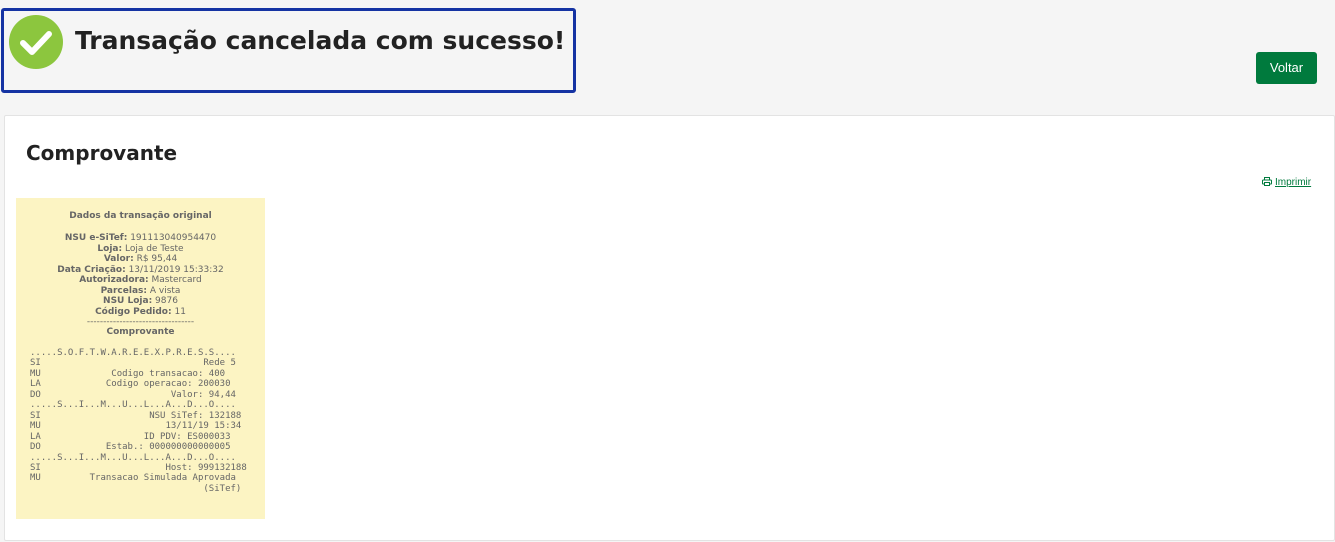 The image size is (1335, 542). Describe the element at coordinates (123, 290) in the screenshot. I see `field-label: Parcelas:` at that location.